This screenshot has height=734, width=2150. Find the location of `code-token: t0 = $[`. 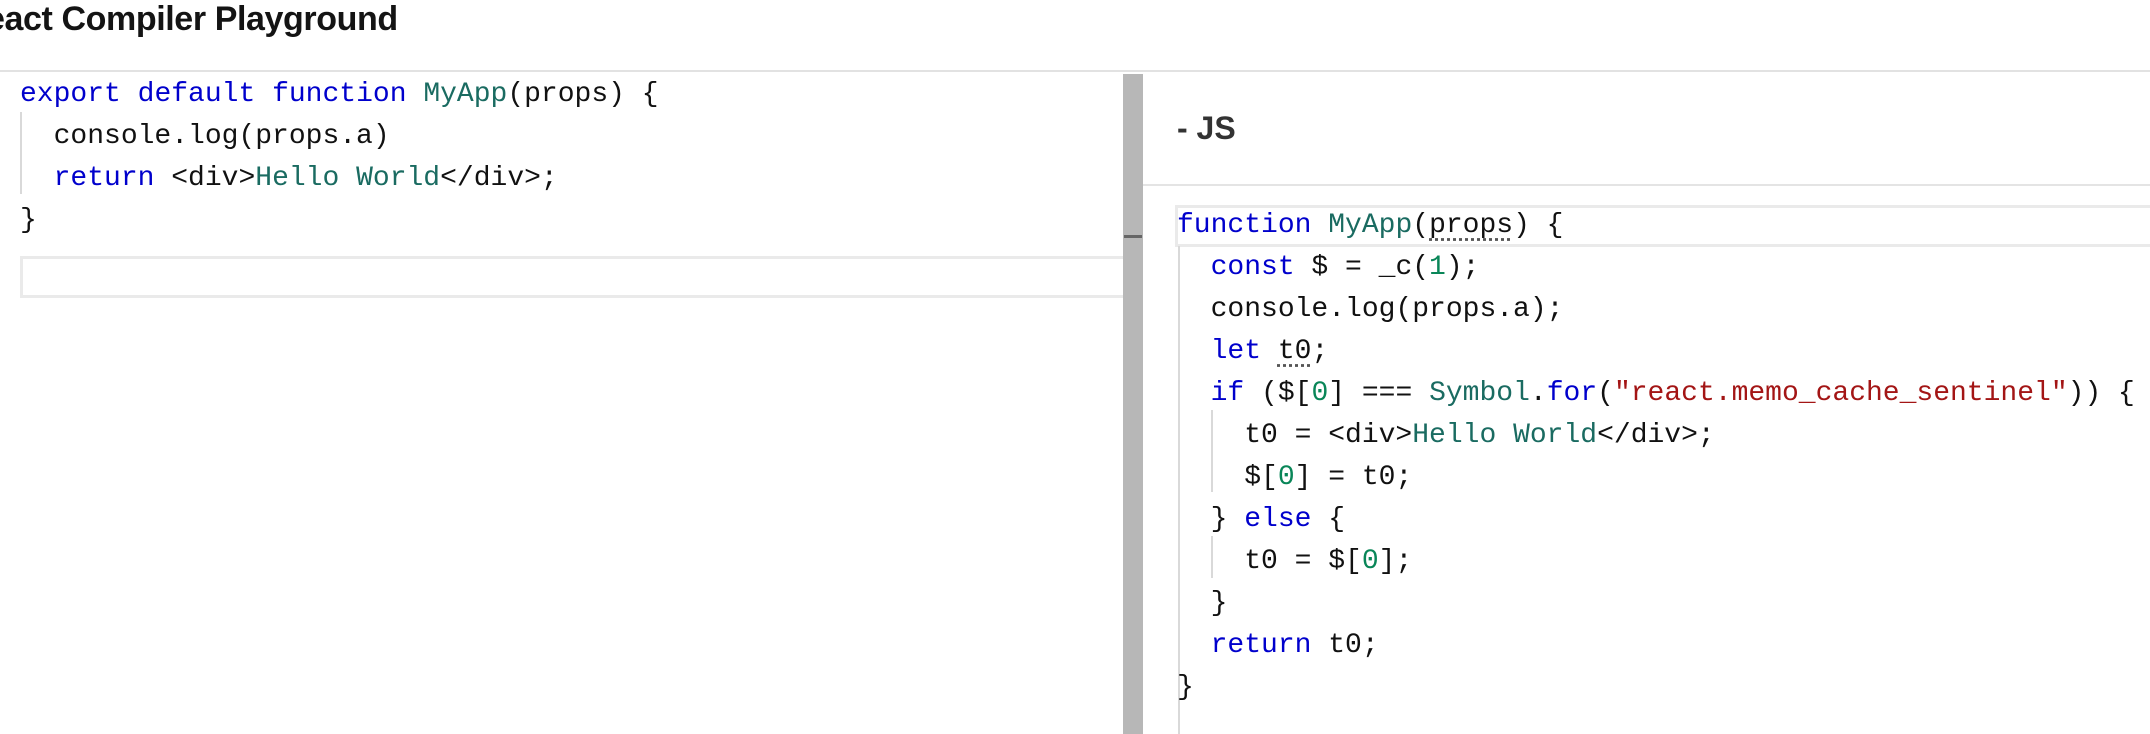

code-token: t0 = $[ is located at coordinates (1269, 561).